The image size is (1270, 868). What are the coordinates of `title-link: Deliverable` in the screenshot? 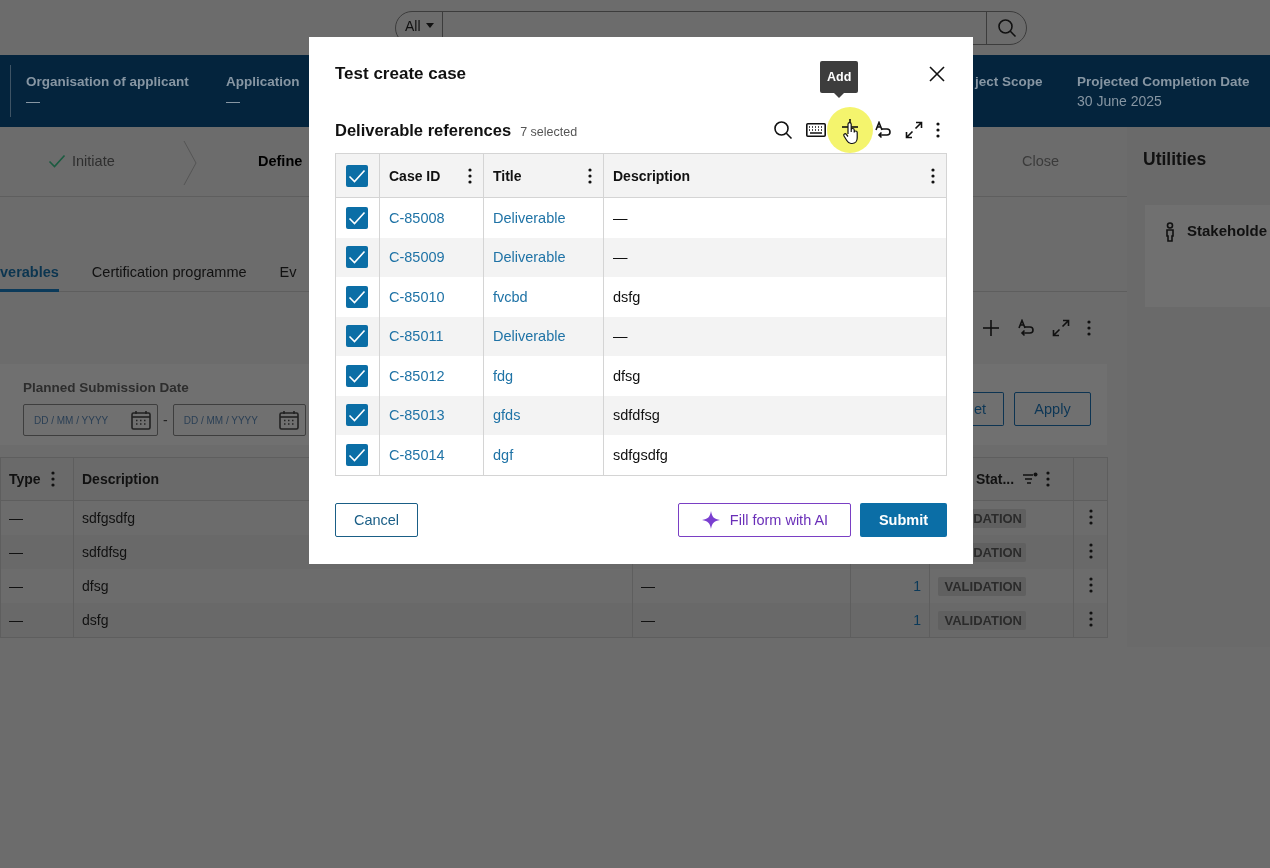 It's located at (529, 217).